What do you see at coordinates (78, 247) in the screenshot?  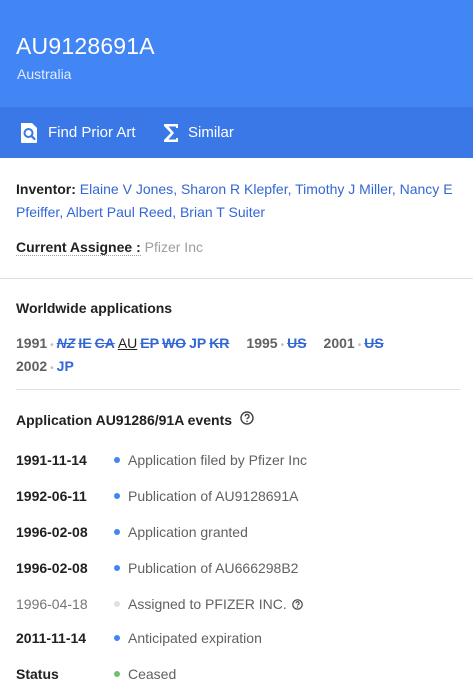 I see `current-assignee-label: Current Assignee :` at bounding box center [78, 247].